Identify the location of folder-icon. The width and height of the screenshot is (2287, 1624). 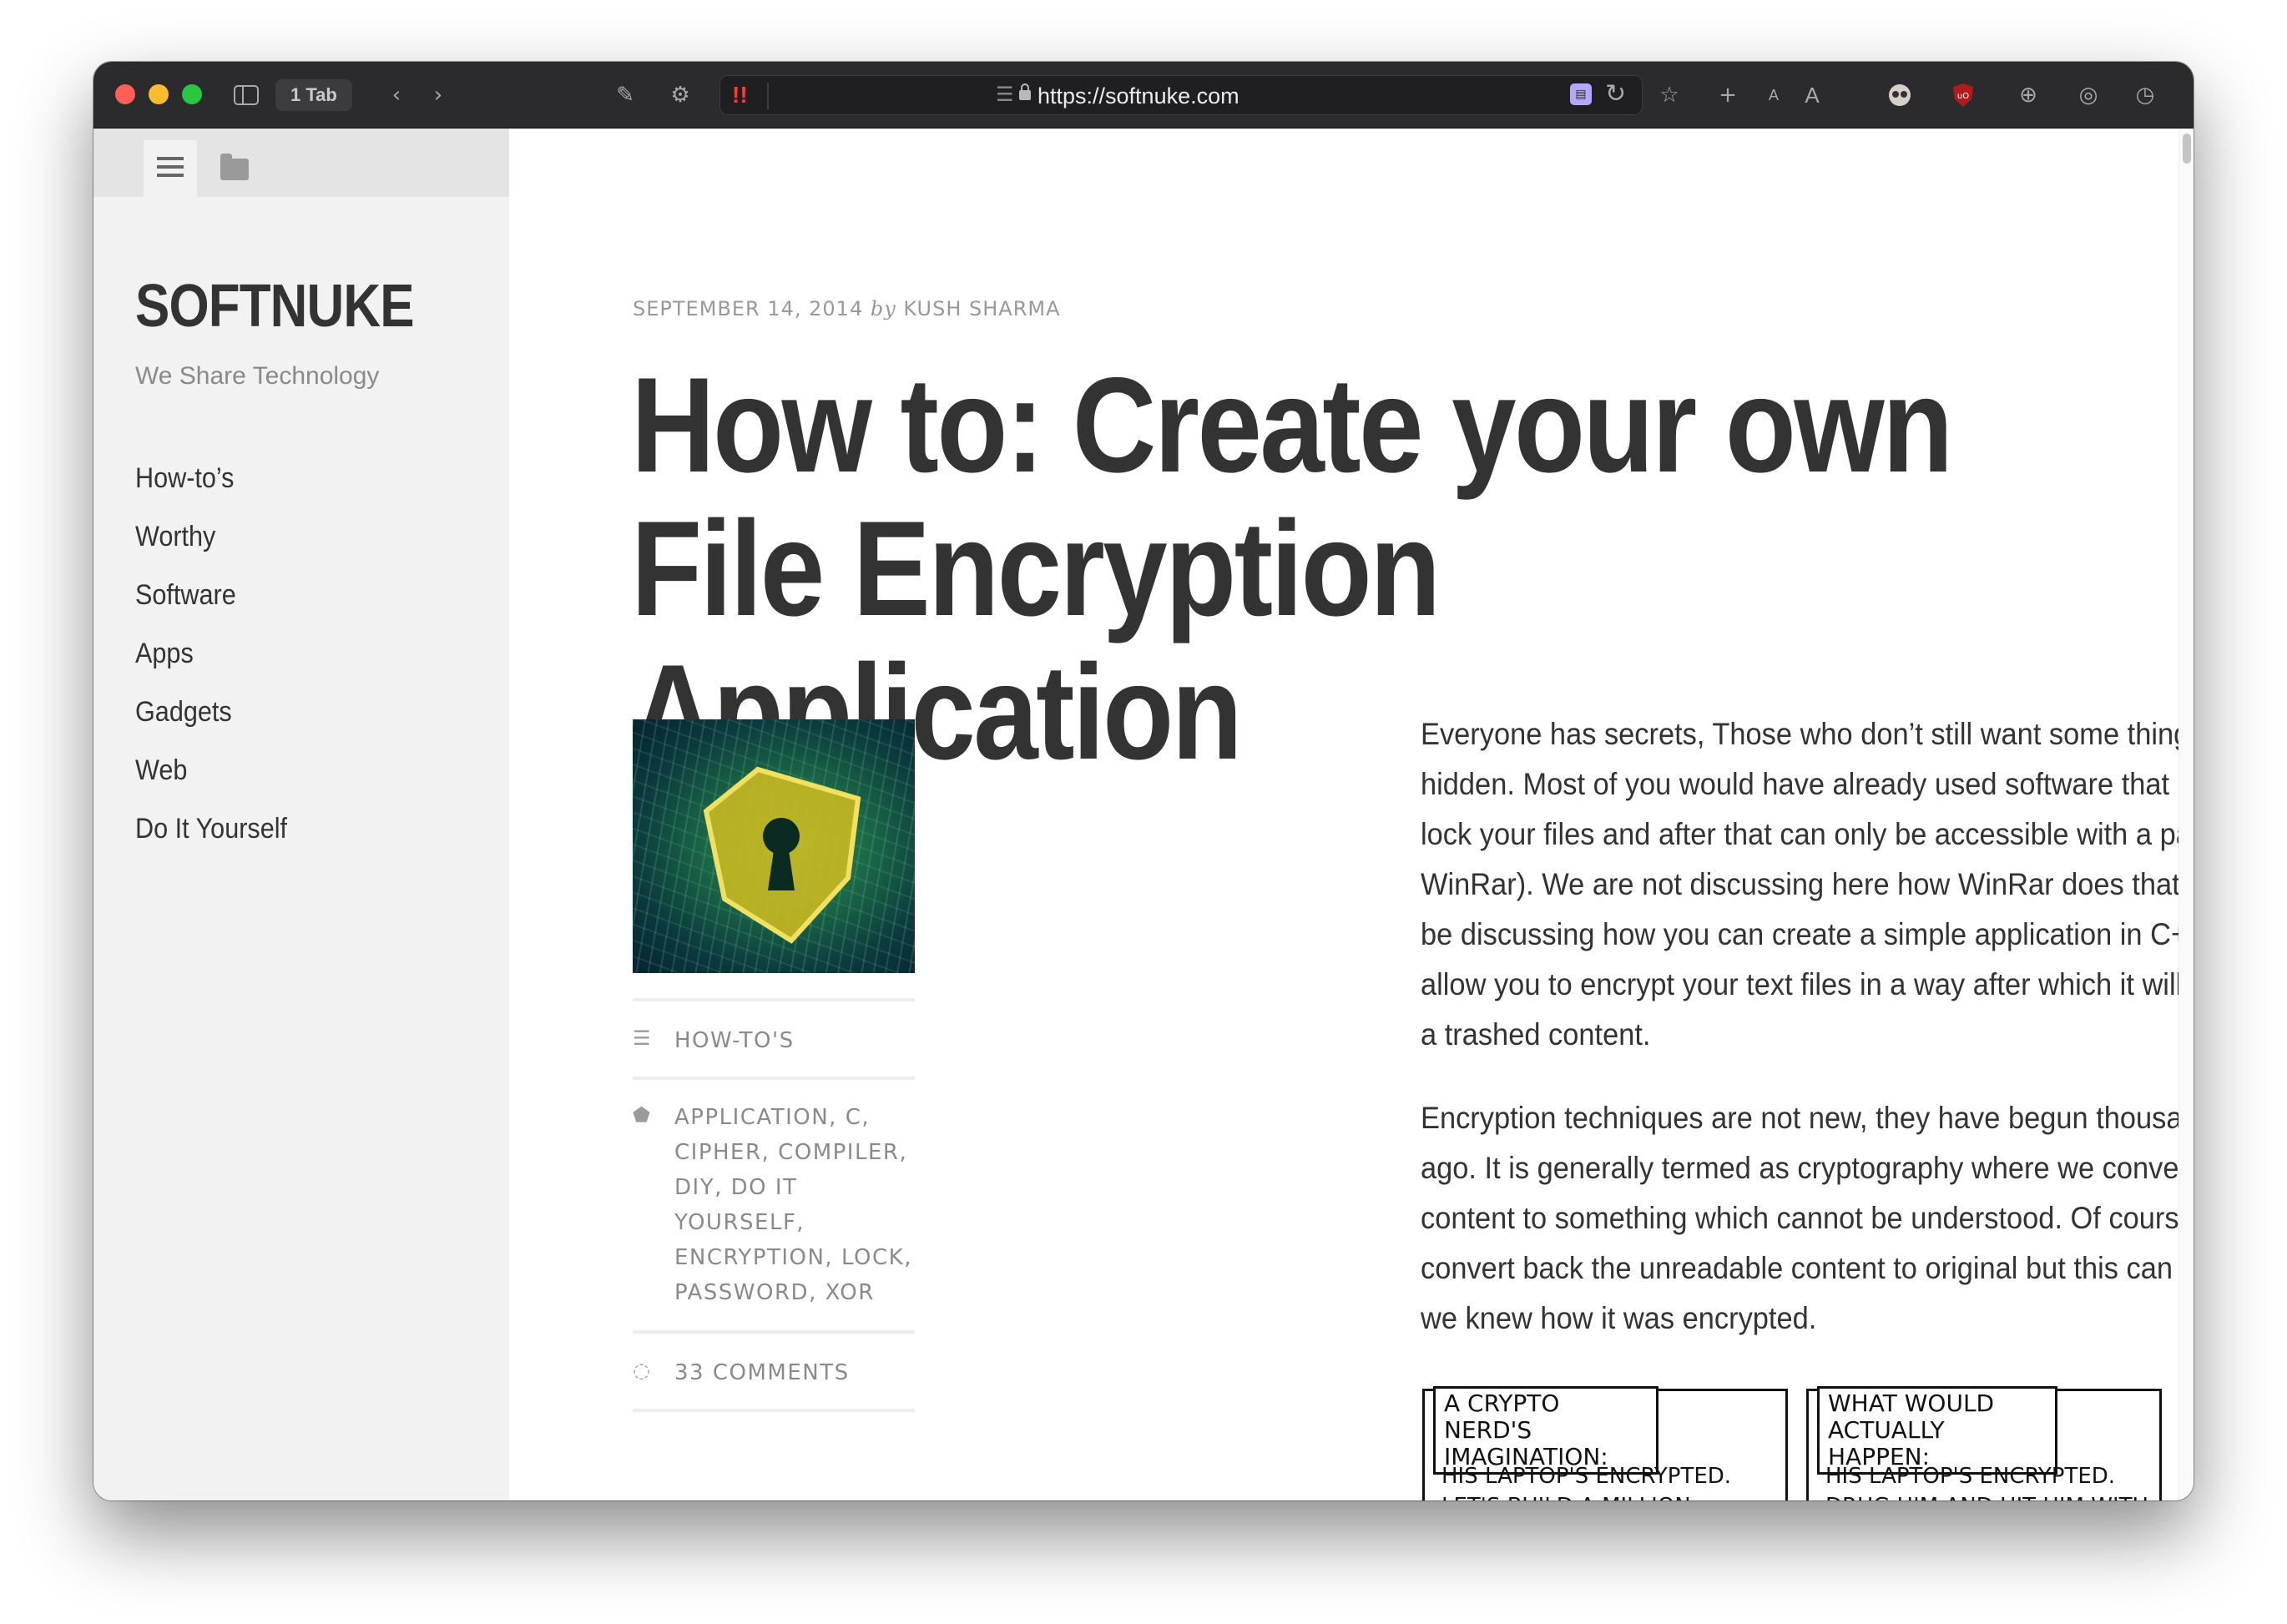
(235, 167).